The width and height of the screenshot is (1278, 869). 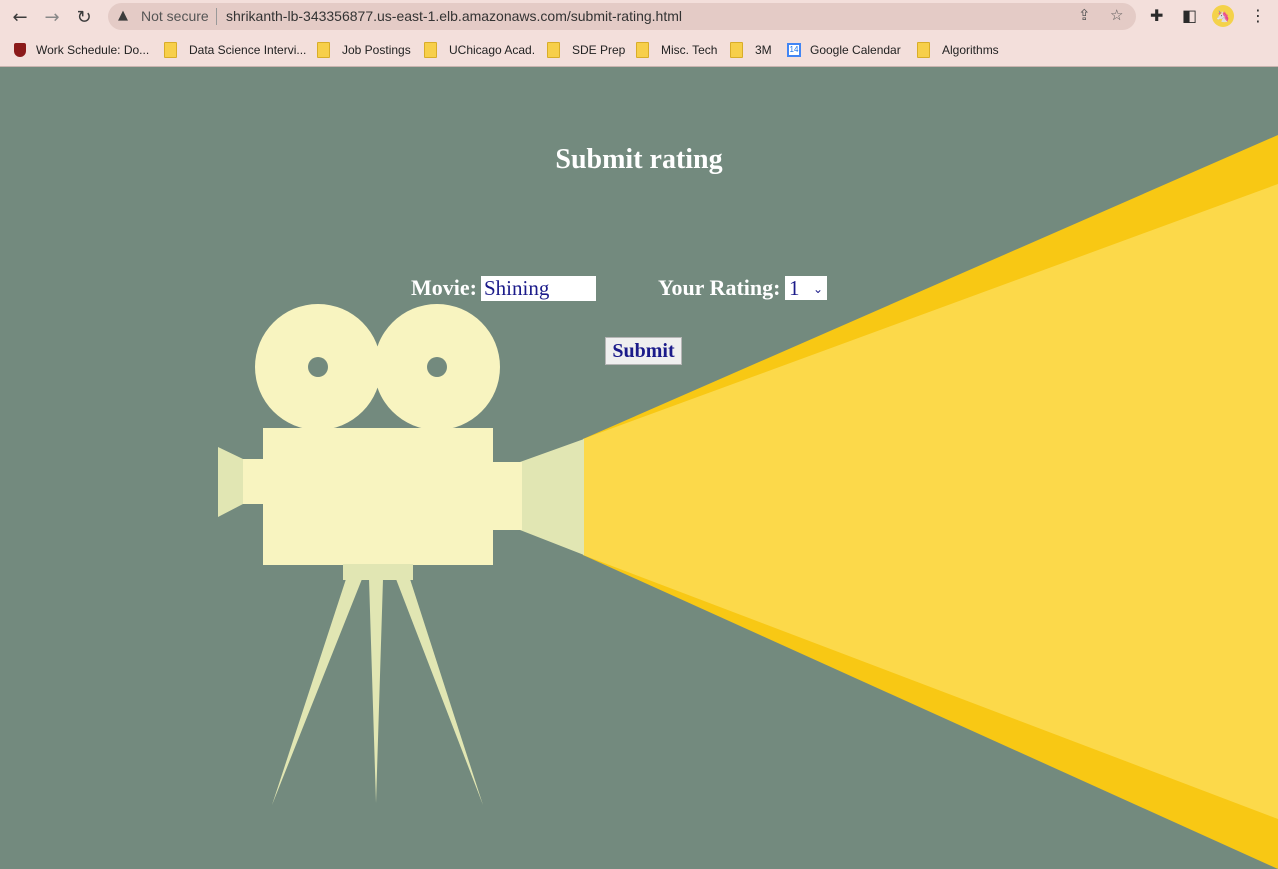 I want to click on rating-label: Your Rating:, so click(x=719, y=287).